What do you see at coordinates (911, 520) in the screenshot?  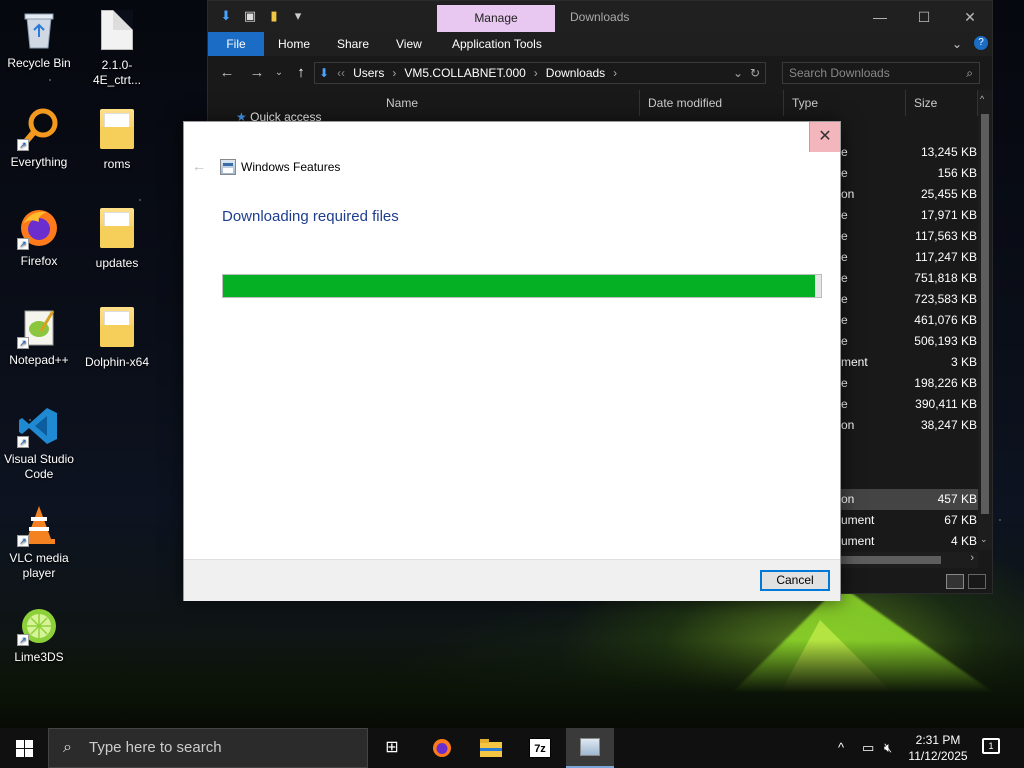 I see `table-row: ument 67 KB` at bounding box center [911, 520].